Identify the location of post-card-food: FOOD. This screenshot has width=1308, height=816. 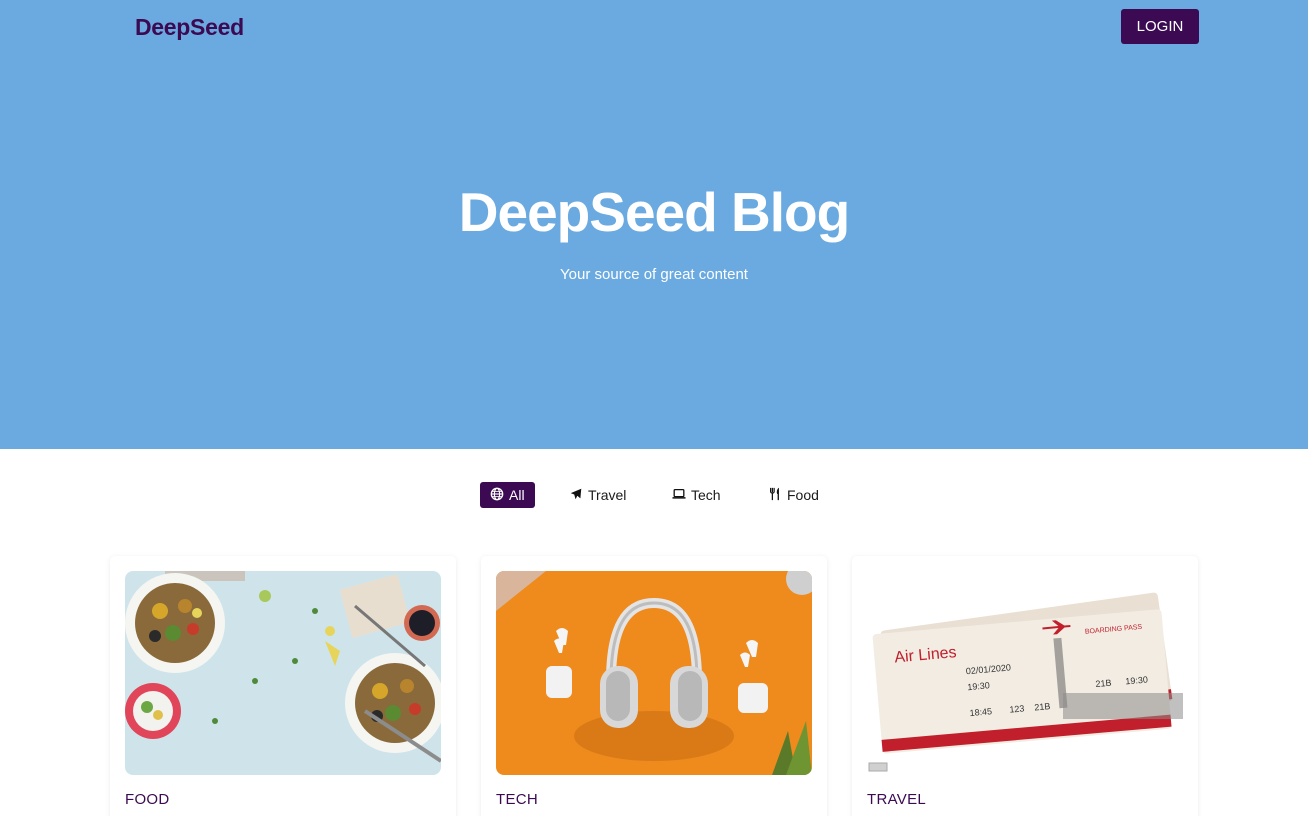
(283, 686).